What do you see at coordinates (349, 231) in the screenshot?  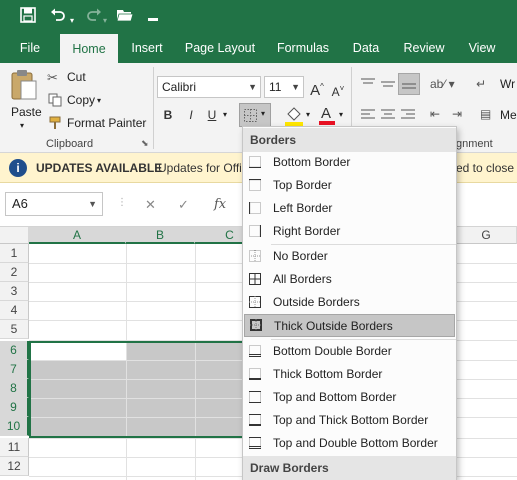 I see `menu-item-right-border: Right Border` at bounding box center [349, 231].